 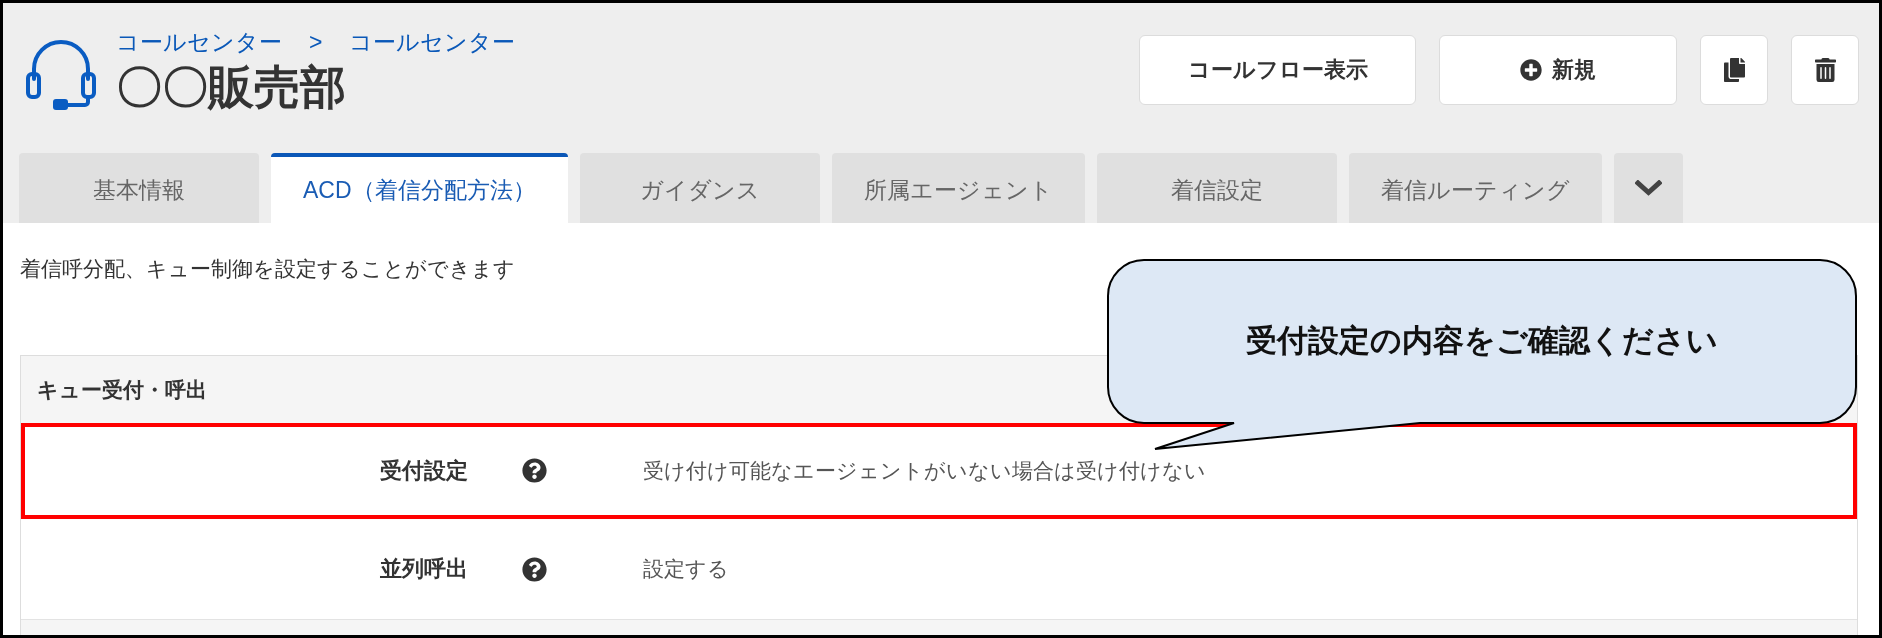 What do you see at coordinates (122, 389) in the screenshot?
I see `section-title: キュー受付・呼出` at bounding box center [122, 389].